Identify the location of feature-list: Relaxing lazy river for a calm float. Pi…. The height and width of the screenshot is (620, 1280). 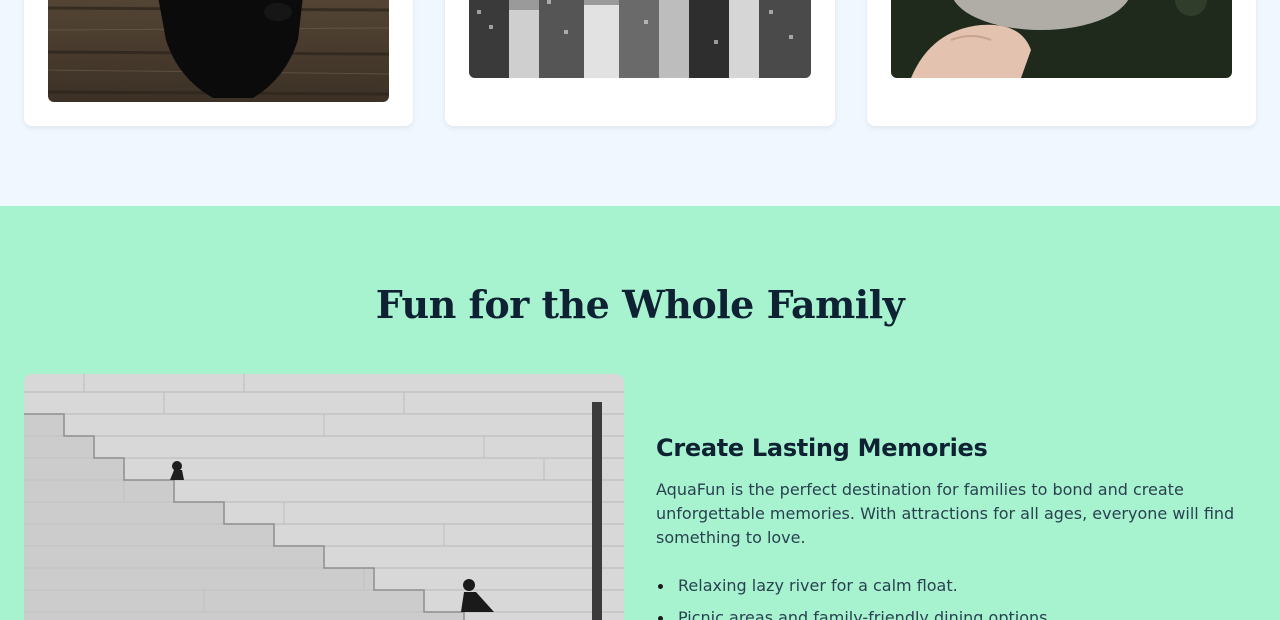
(956, 597).